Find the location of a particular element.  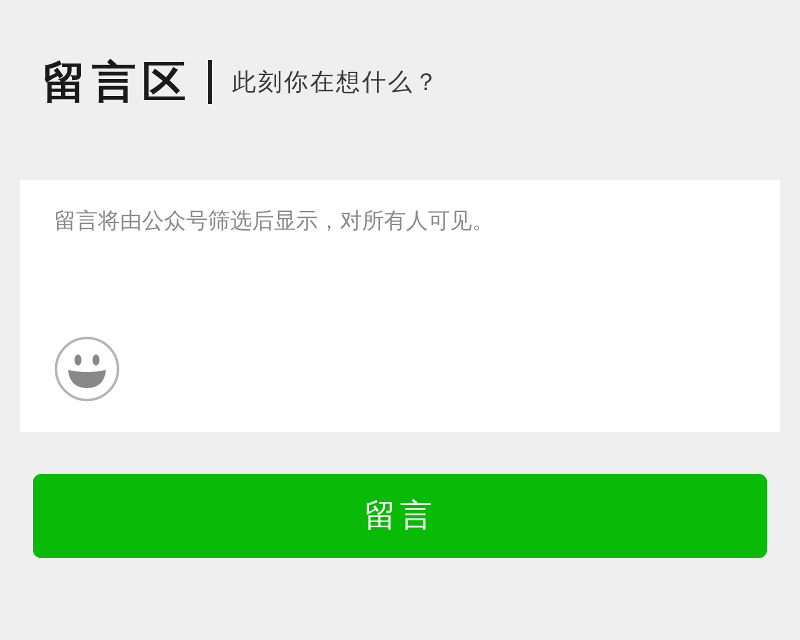

submit-button: 留言 is located at coordinates (400, 516).